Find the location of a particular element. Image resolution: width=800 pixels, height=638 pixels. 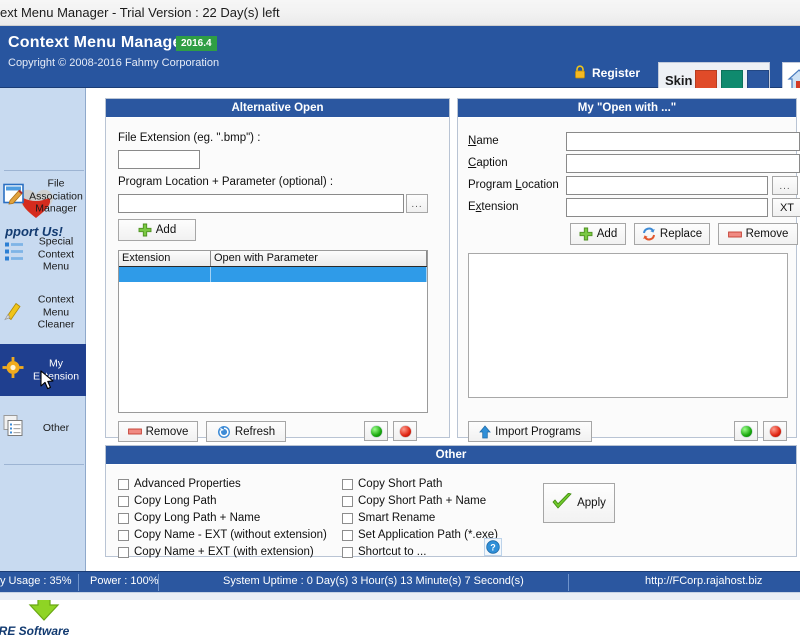

checkbox-copy-long-path: Copy Long Path is located at coordinates (167, 501).